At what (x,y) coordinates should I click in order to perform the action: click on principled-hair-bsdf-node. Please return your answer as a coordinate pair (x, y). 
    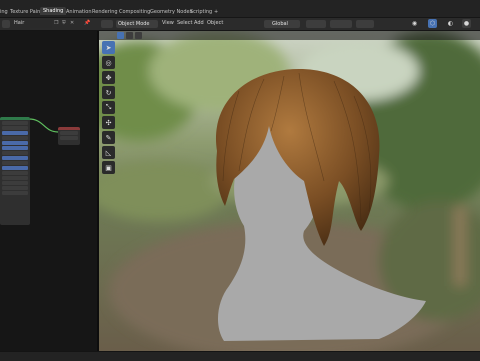
    Looking at the image, I should click on (15, 171).